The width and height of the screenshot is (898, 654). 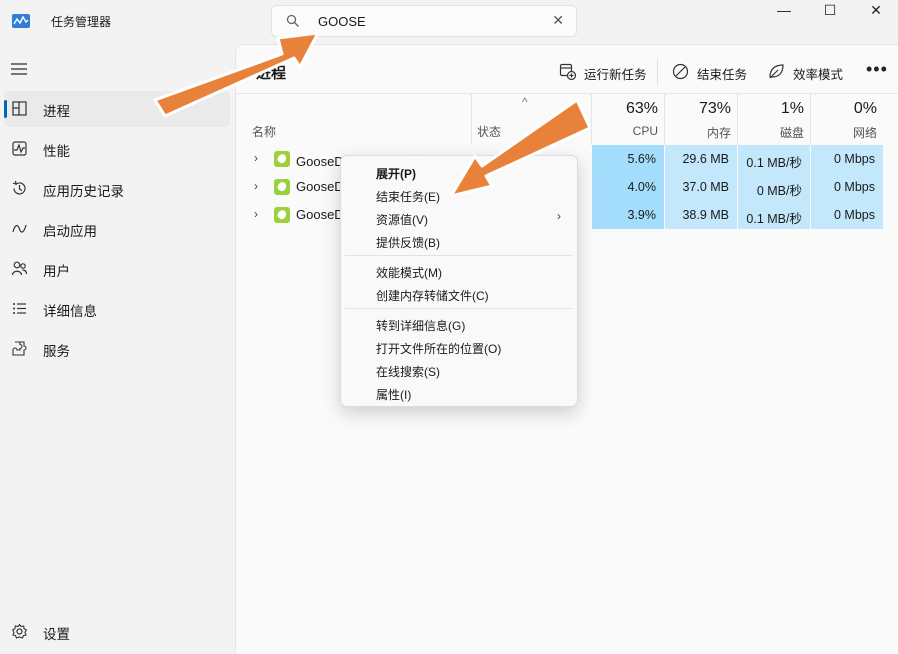 What do you see at coordinates (774, 187) in the screenshot?
I see `disk-cell: 0 MB/秒` at bounding box center [774, 187].